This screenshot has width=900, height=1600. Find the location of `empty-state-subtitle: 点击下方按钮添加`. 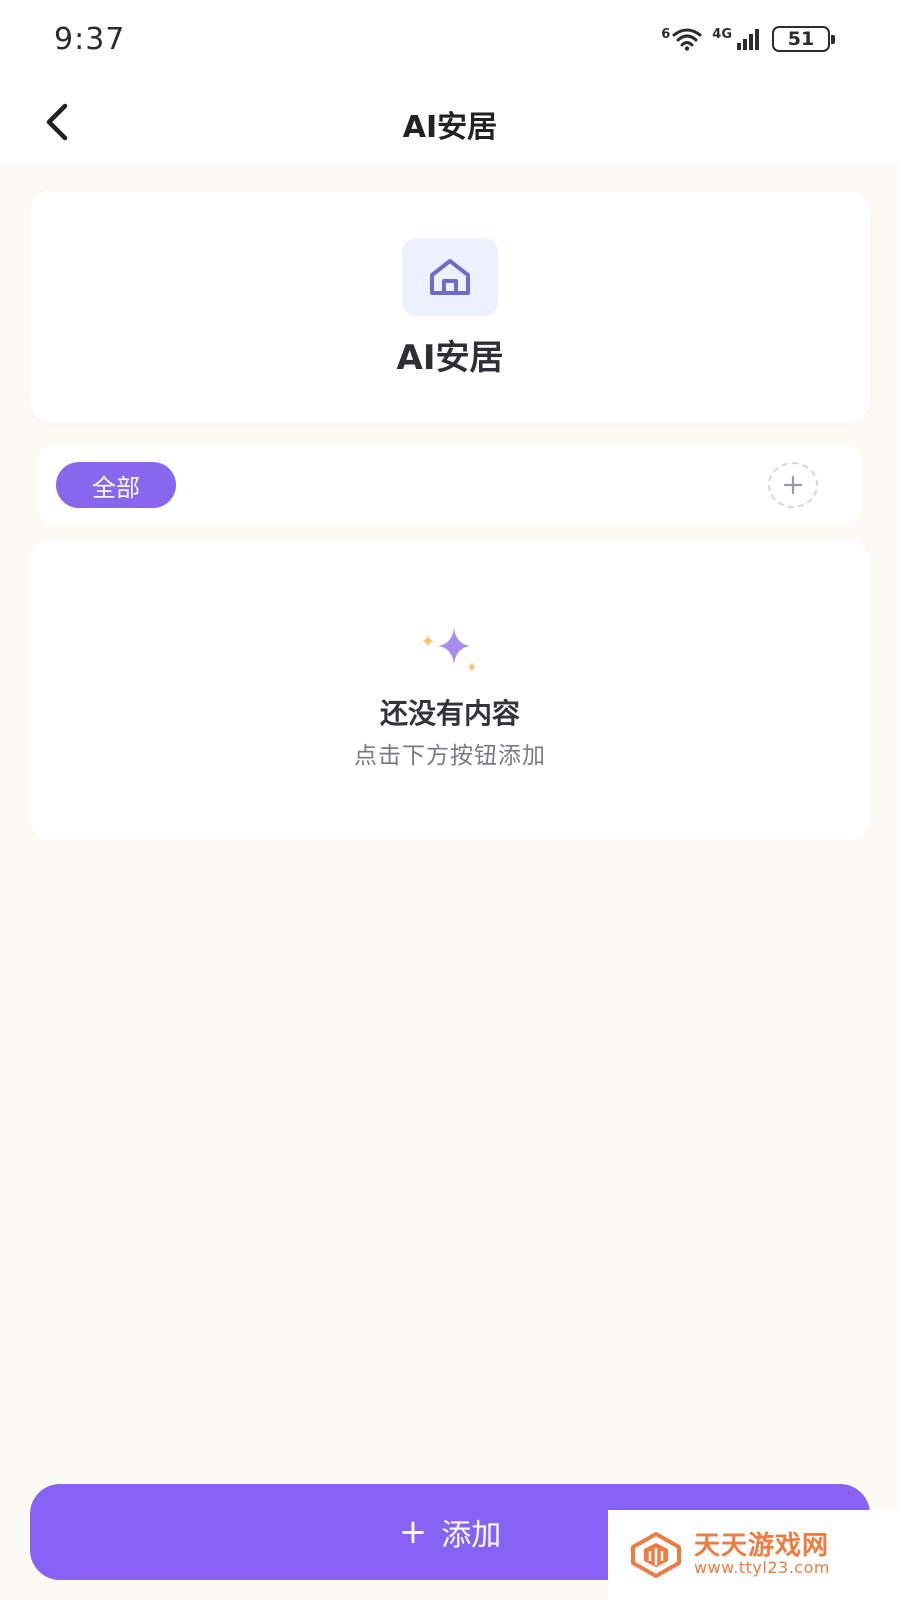

empty-state-subtitle: 点击下方按钮添加 is located at coordinates (450, 756).